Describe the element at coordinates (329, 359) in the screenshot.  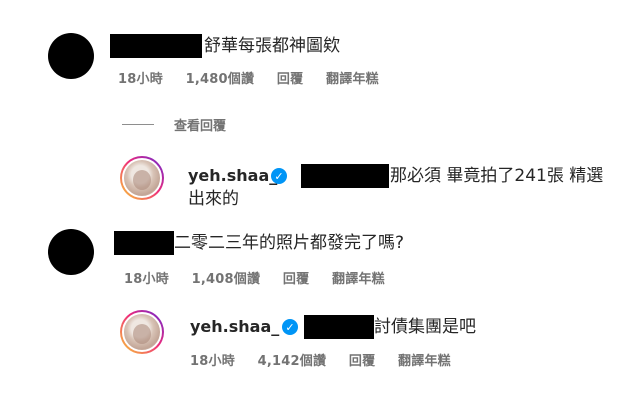
I see `reply-meta: 18小時 4,142個讚 回覆 翻譯年糕` at that location.